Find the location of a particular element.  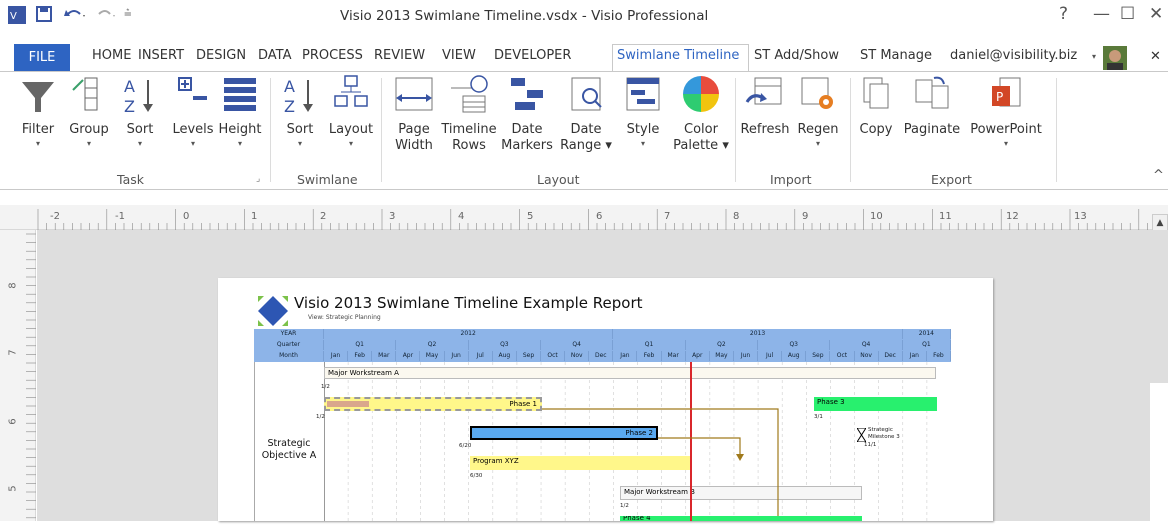

ruler-label: 11 is located at coordinates (945, 216).